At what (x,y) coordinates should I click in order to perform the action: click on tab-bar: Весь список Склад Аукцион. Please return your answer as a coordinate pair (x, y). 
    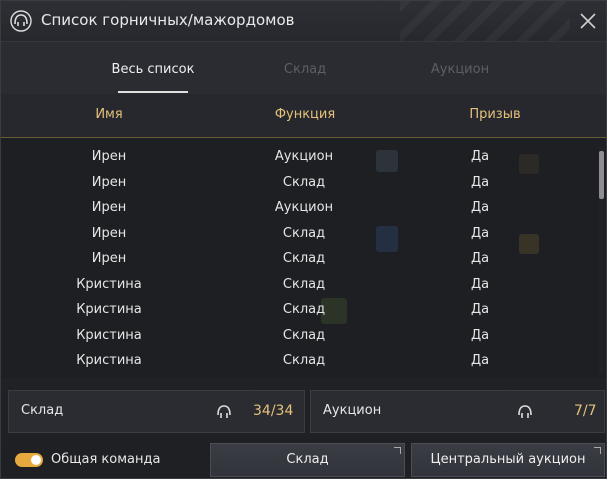
    Looking at the image, I should click on (303, 68).